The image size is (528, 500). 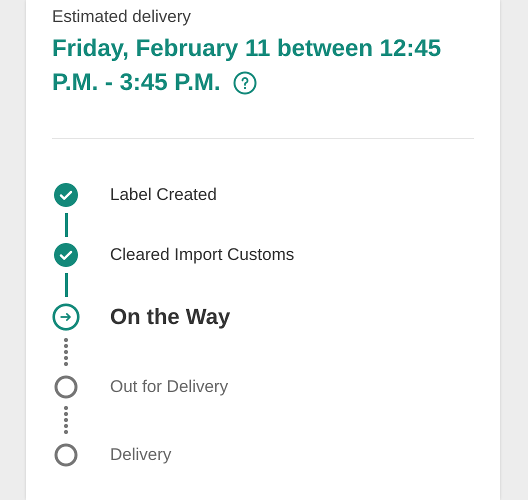 What do you see at coordinates (136, 83) in the screenshot?
I see `delivery-date: P.M. - 3:45 P.M.` at bounding box center [136, 83].